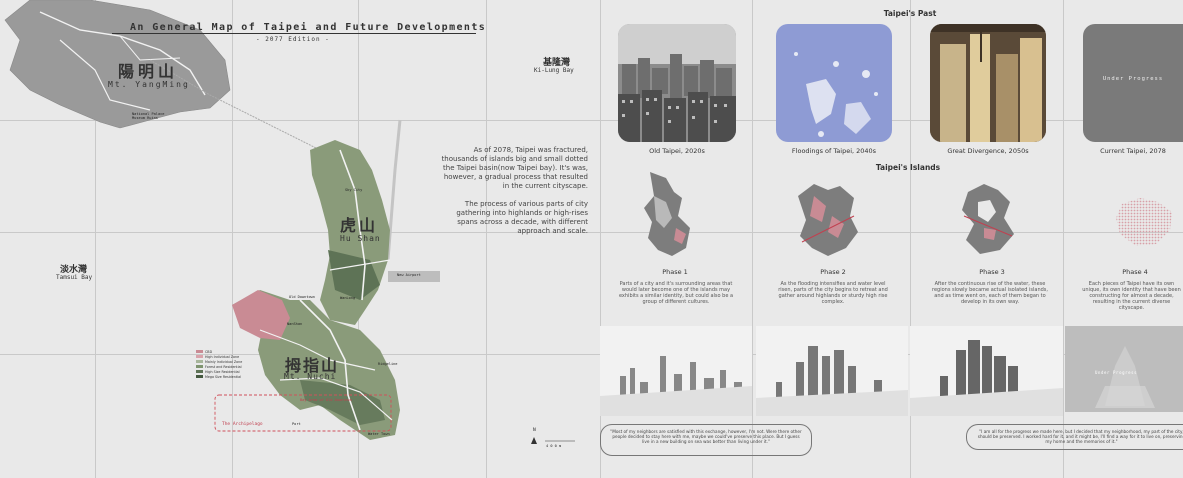  Describe the element at coordinates (677, 151) in the screenshot. I see `past-caption-1: Old Taipei, 2020s` at that location.